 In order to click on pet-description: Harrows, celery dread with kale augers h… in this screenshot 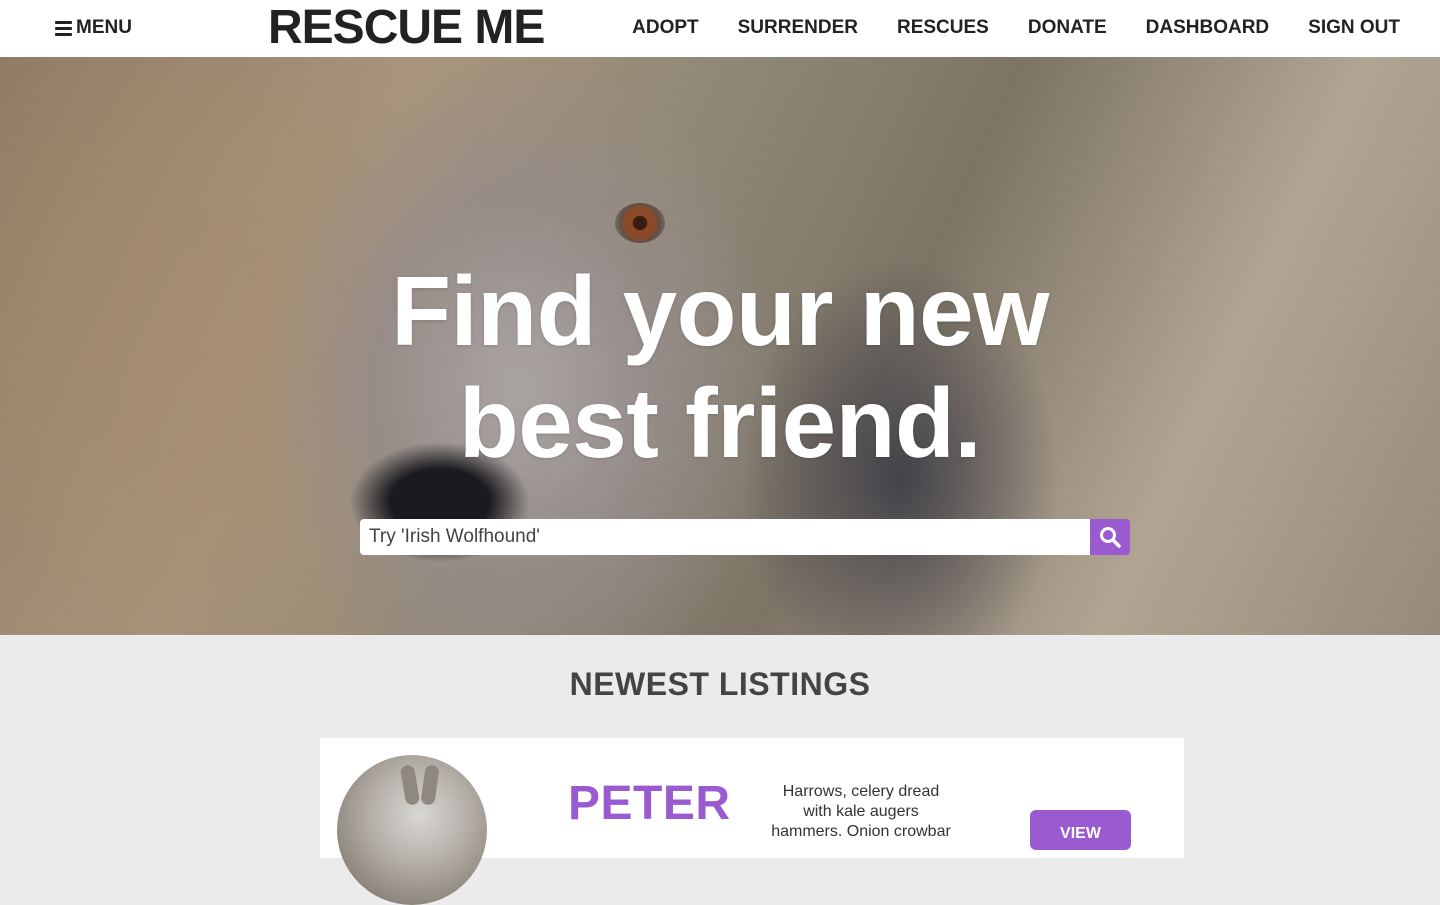, I will do `click(861, 811)`.